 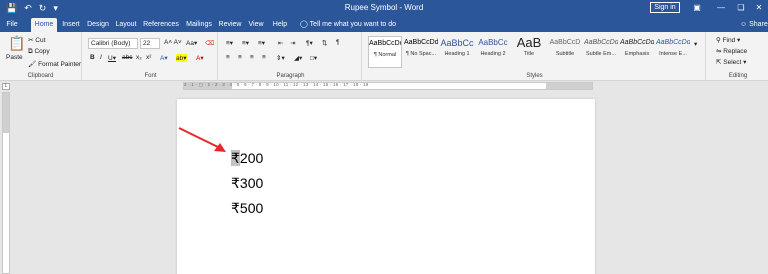 I want to click on scissors-icon: ✂, so click(x=31, y=40).